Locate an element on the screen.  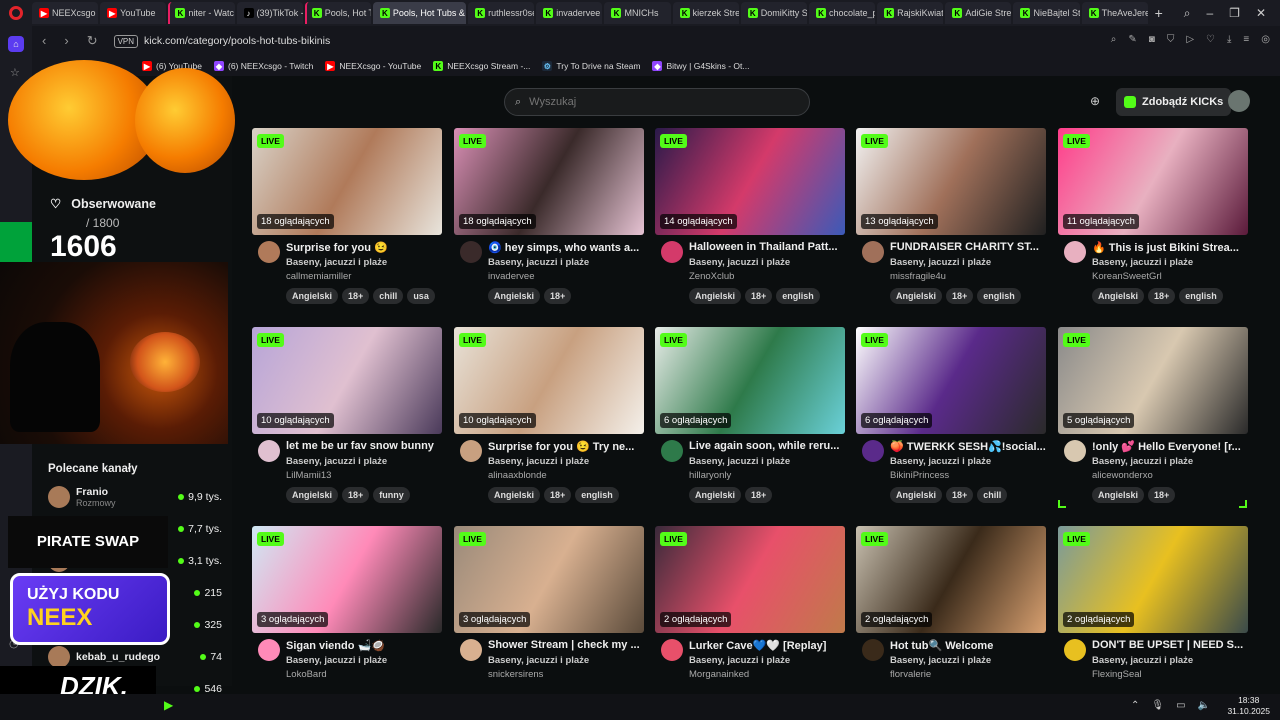
tag: usa is located at coordinates (421, 296).